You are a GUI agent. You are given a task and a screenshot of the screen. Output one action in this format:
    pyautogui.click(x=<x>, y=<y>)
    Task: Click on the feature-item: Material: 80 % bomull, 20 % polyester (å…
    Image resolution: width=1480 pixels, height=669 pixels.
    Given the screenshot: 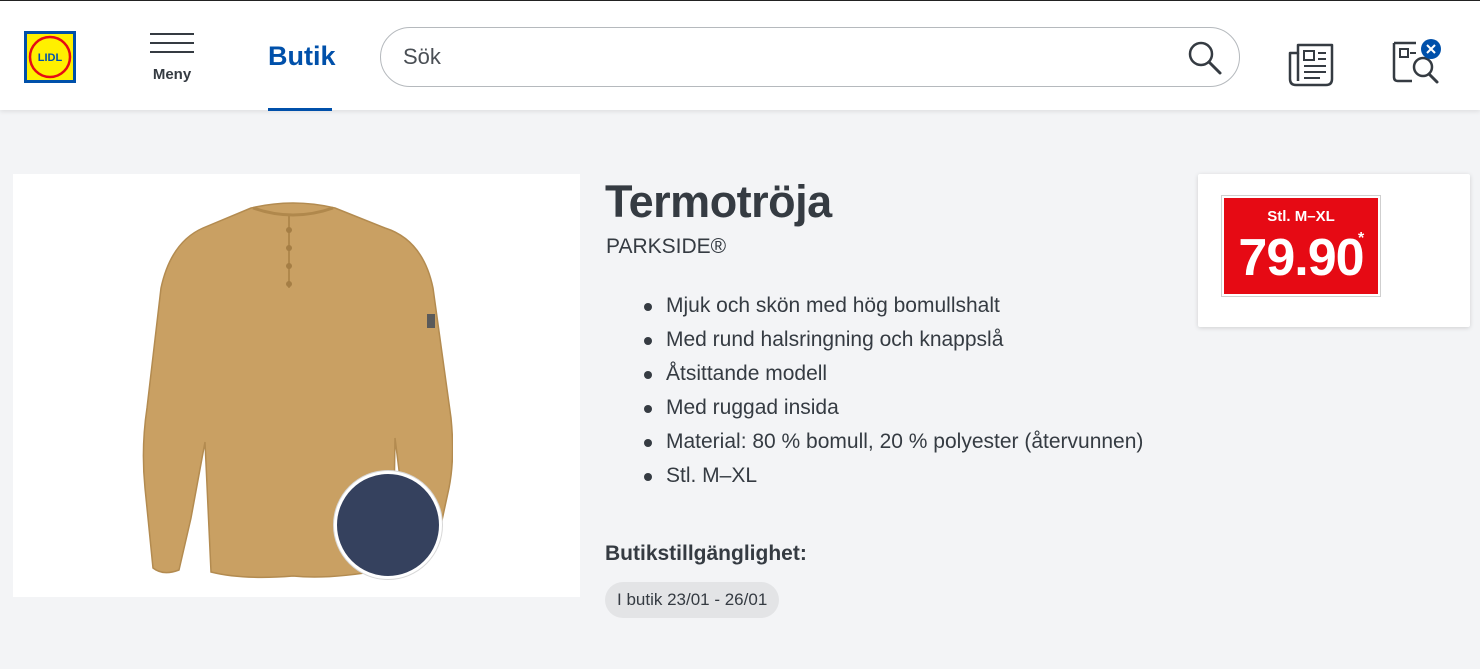 What is the action you would take?
    pyautogui.click(x=891, y=445)
    